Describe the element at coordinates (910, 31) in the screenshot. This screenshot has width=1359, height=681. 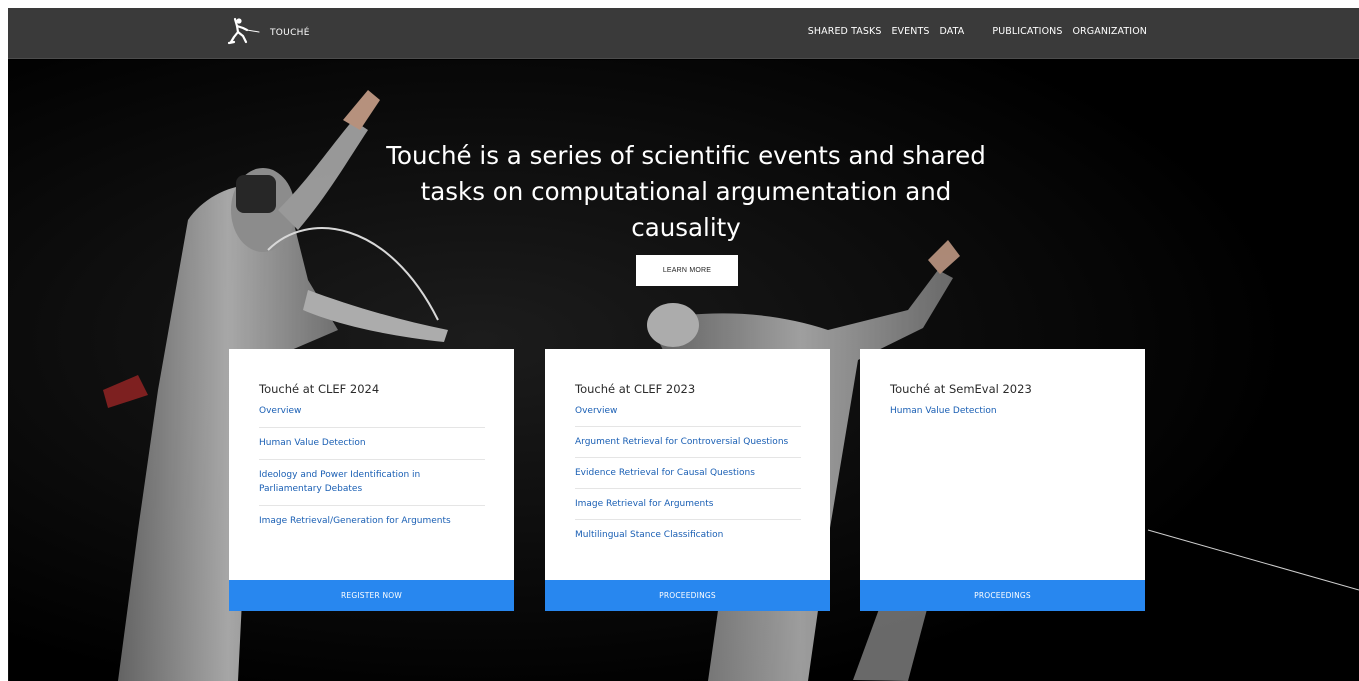
I see `nav-events: EVENTS` at that location.